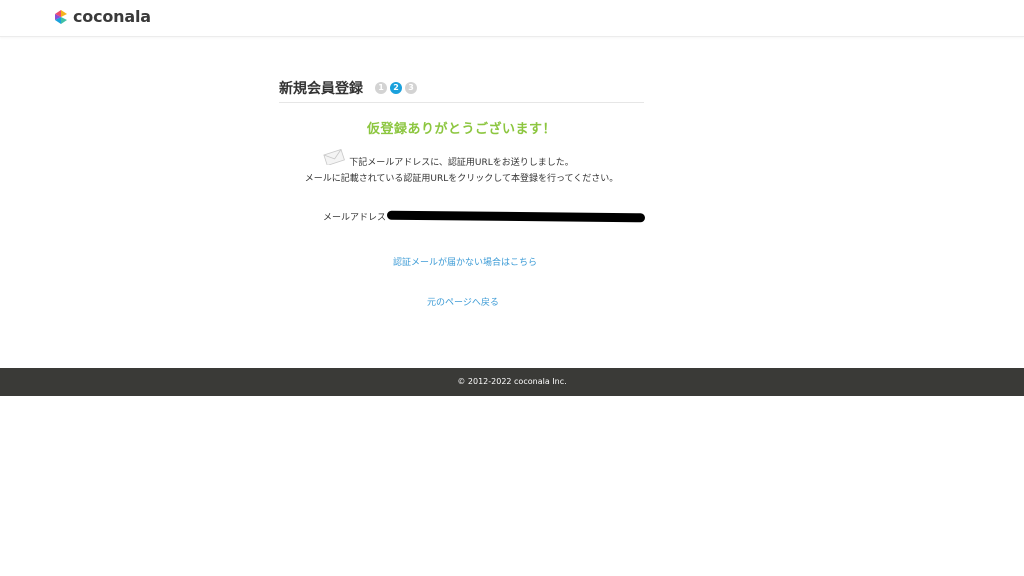 This screenshot has width=1024, height=576. I want to click on logo-text: coconala, so click(112, 16).